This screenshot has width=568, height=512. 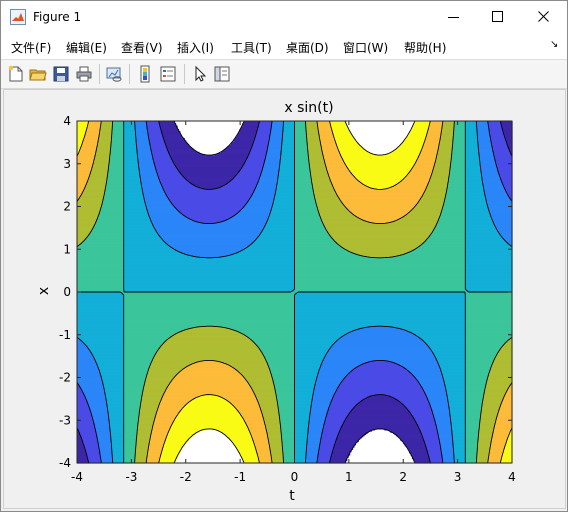 I want to click on menu-tools: 工具(T), so click(x=251, y=47).